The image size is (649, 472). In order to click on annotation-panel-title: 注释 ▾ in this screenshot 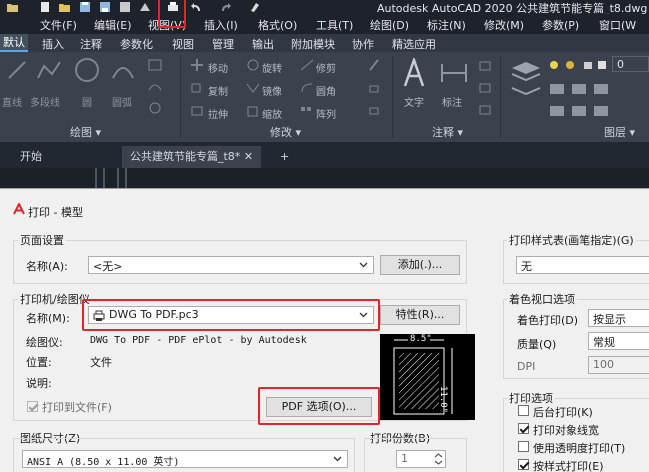, I will do `click(447, 132)`.